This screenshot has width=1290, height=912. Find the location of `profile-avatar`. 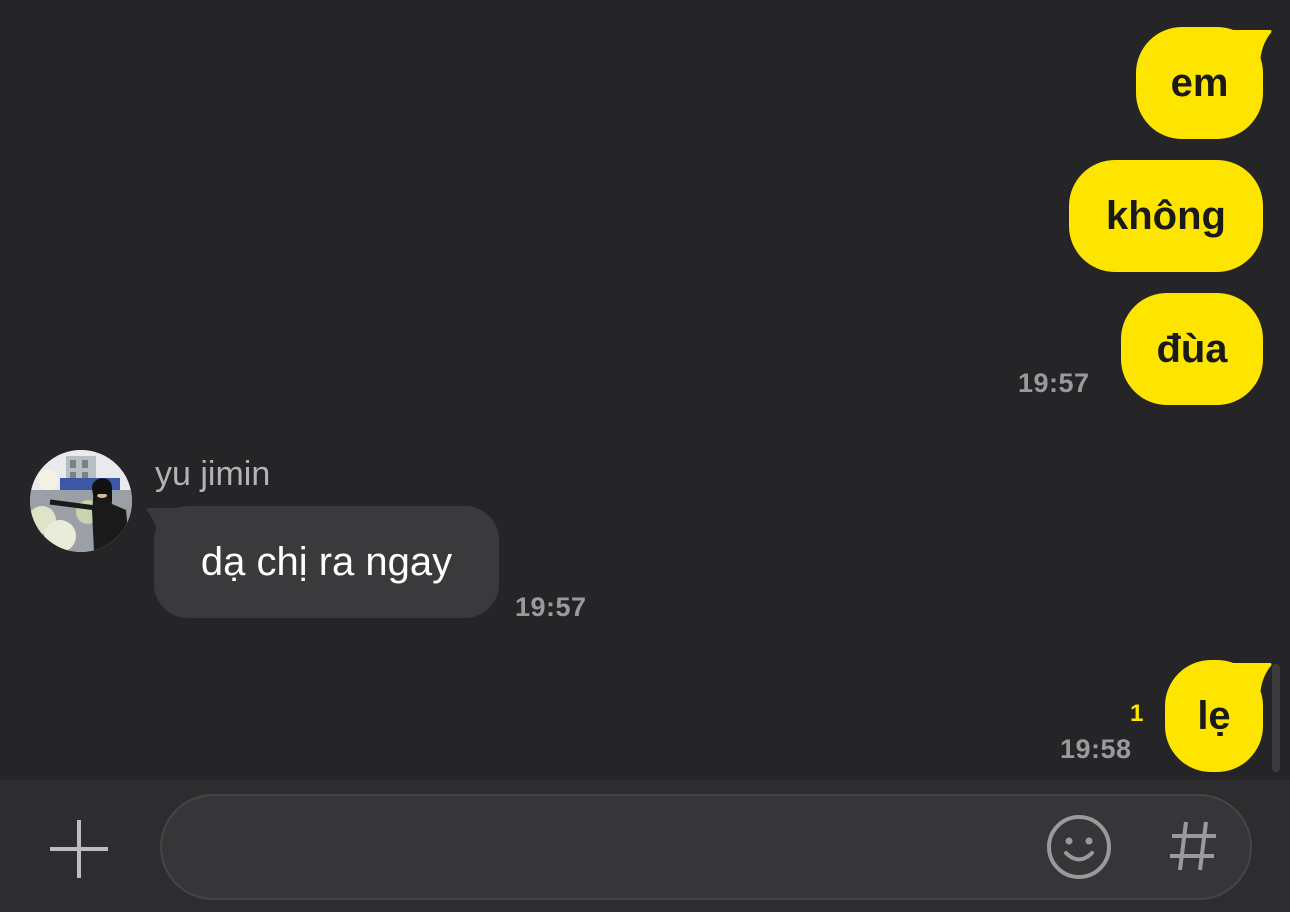

profile-avatar is located at coordinates (81, 501).